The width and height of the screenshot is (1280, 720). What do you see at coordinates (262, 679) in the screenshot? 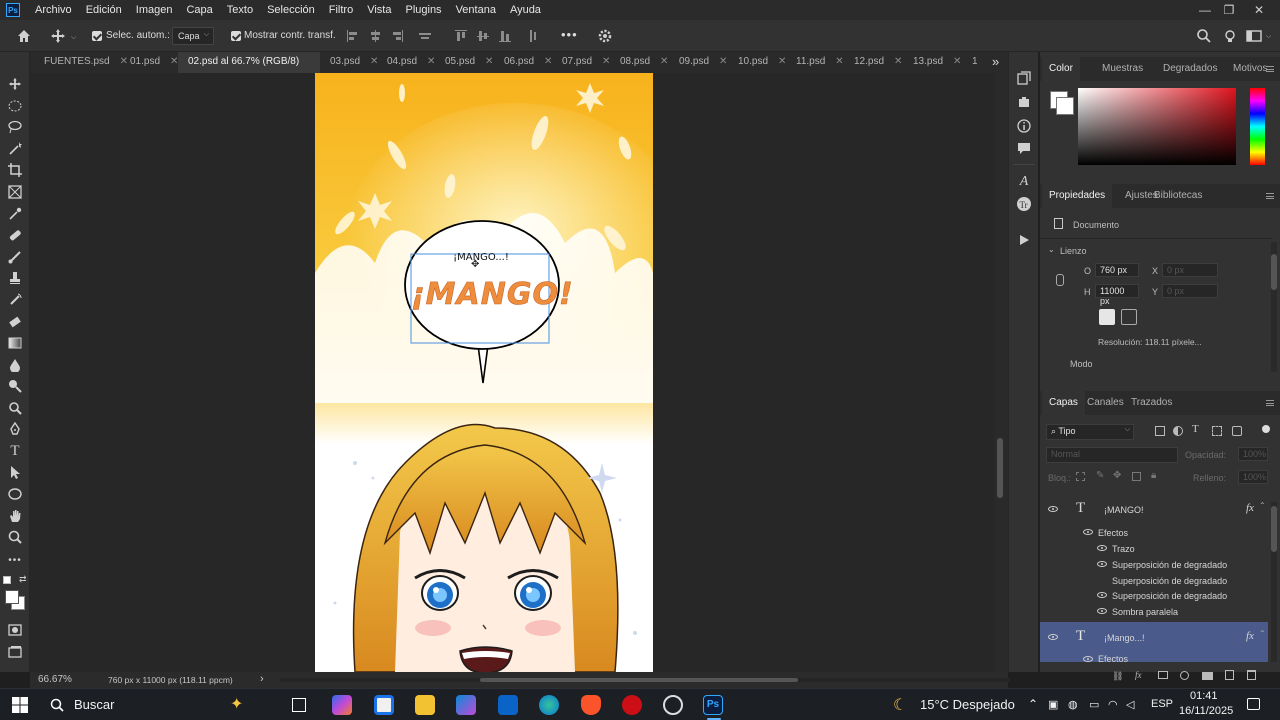
I see `status-arrow-icon: ›` at bounding box center [262, 679].